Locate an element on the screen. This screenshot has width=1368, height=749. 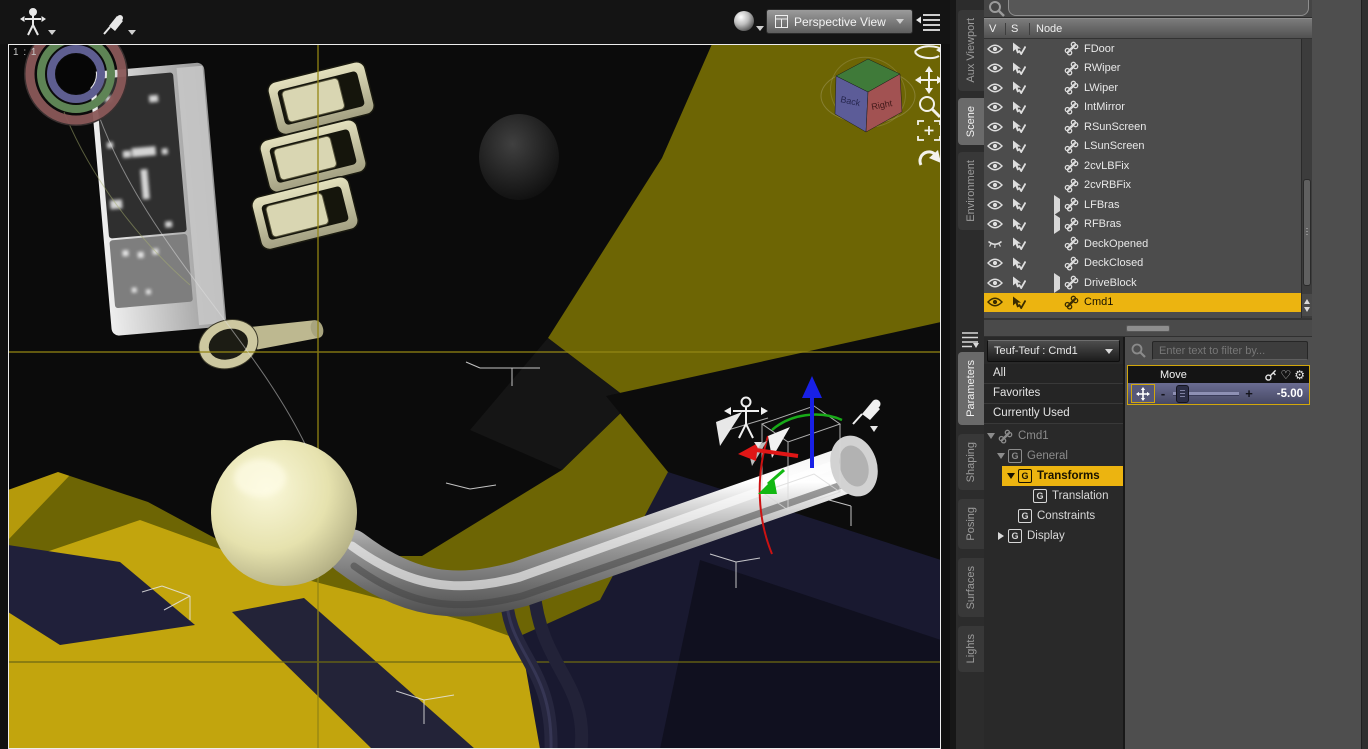
transform-gizmo is located at coordinates (779, 465).